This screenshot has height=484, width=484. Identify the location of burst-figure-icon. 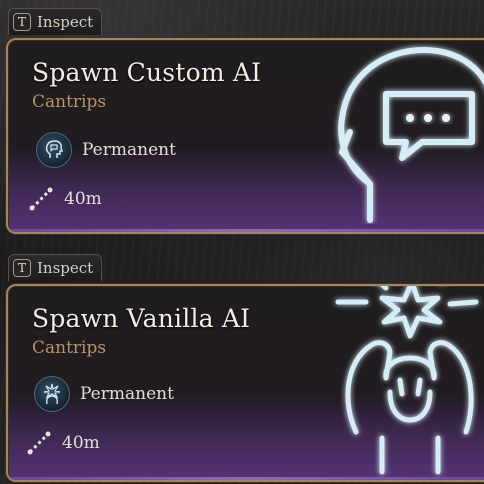
(407, 380).